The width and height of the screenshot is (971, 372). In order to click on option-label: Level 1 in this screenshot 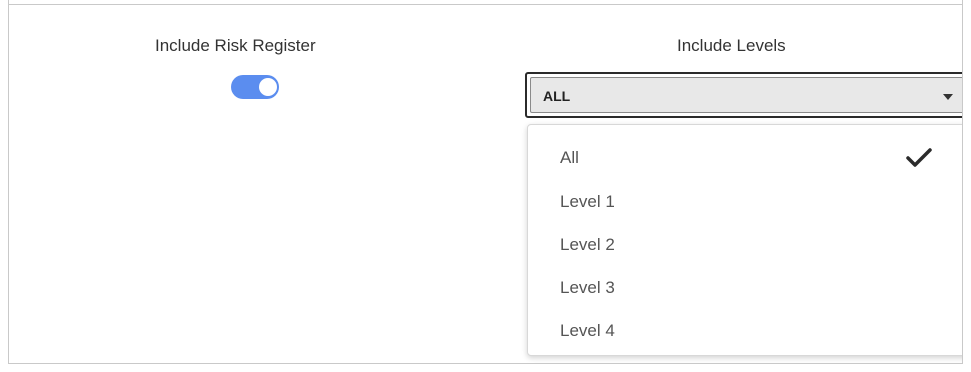, I will do `click(587, 201)`.